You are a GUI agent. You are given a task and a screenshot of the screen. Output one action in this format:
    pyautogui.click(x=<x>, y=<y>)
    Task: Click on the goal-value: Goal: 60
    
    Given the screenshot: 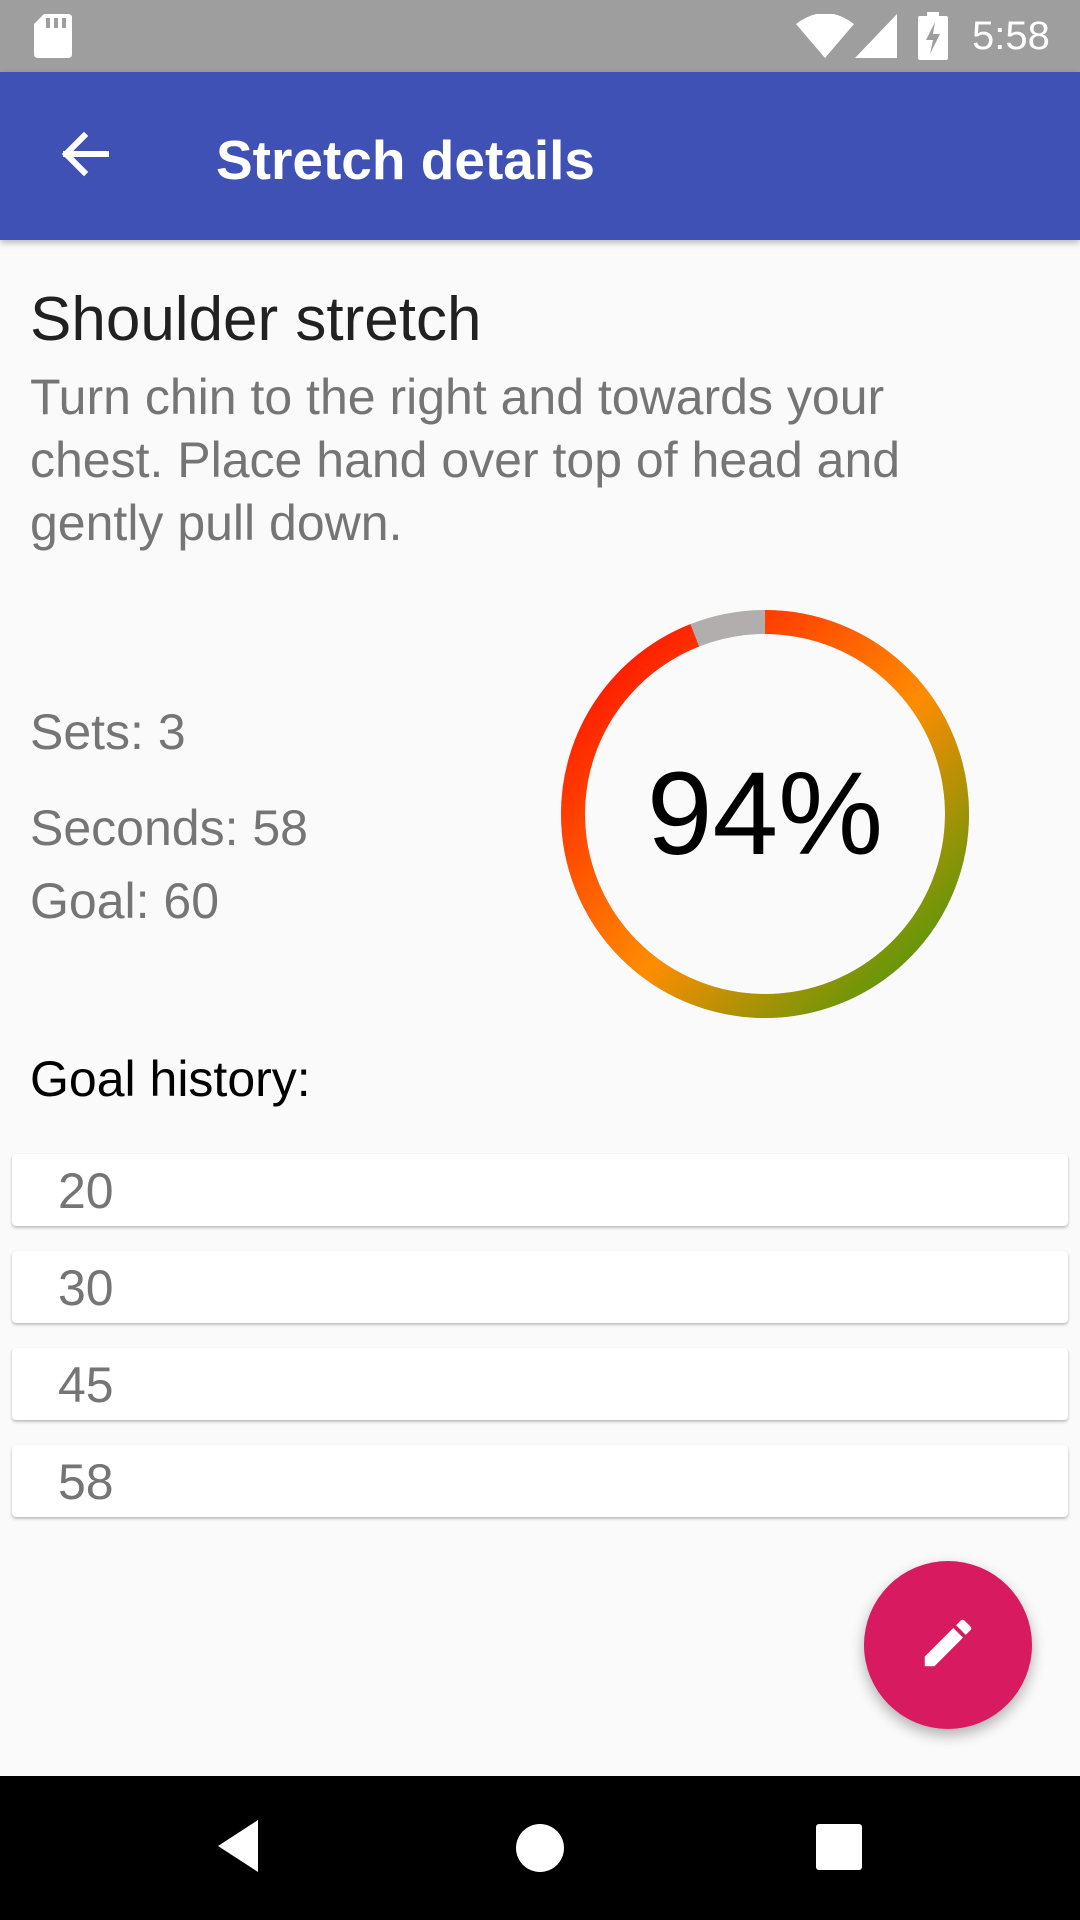 What is the action you would take?
    pyautogui.click(x=125, y=901)
    